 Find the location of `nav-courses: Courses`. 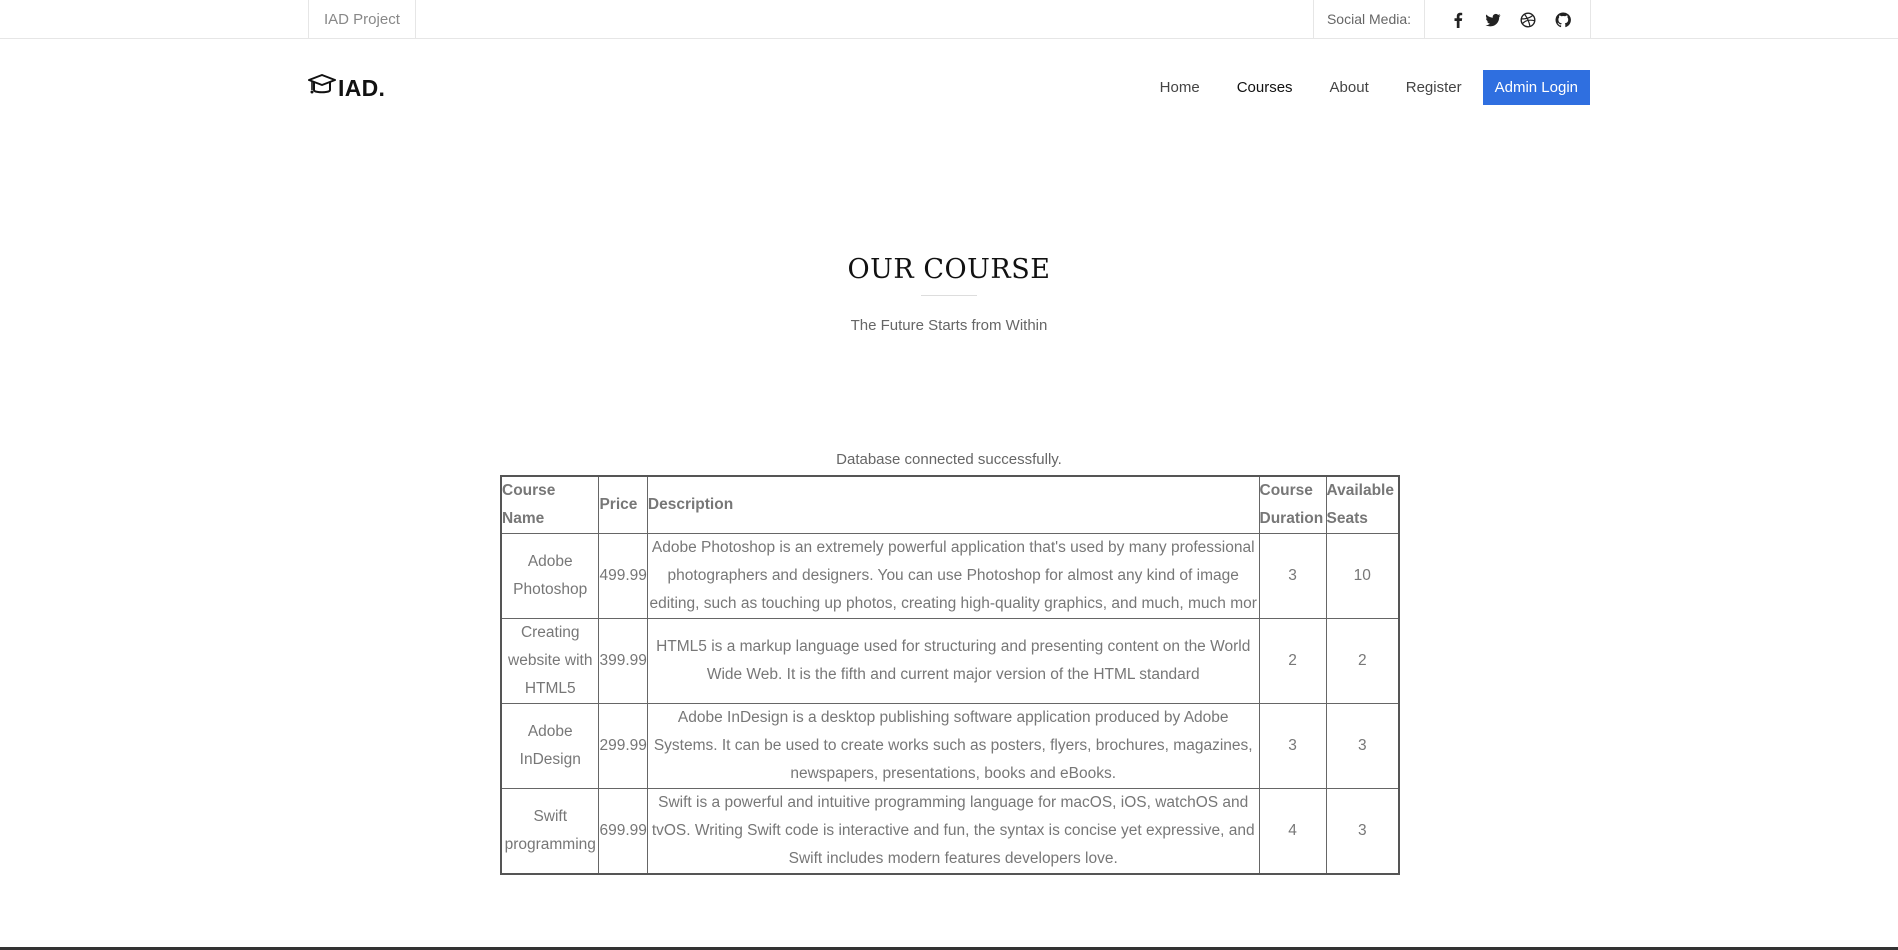

nav-courses: Courses is located at coordinates (1265, 87).